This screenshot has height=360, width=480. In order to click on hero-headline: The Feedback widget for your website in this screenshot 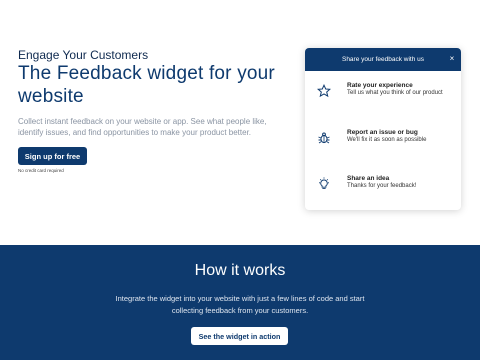, I will do `click(146, 85)`.